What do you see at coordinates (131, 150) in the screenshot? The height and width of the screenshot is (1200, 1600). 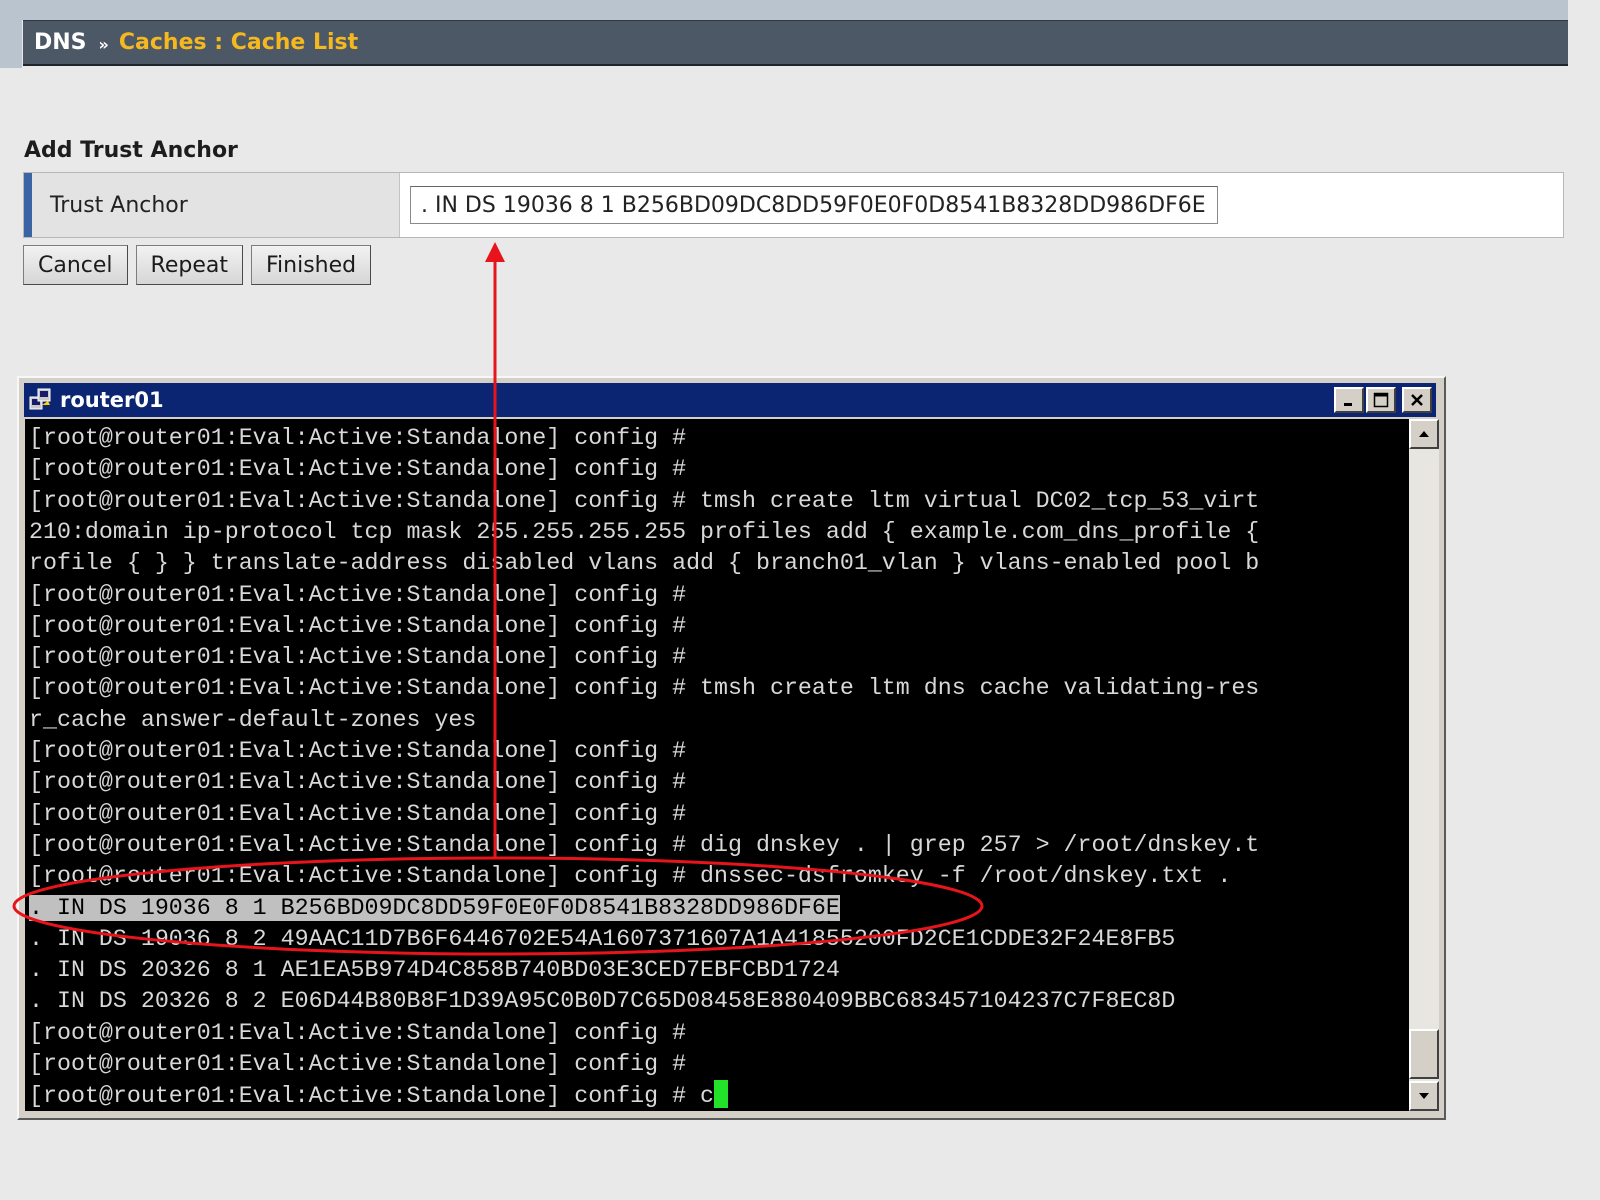 I see `section-title: Add Trust Anchor` at bounding box center [131, 150].